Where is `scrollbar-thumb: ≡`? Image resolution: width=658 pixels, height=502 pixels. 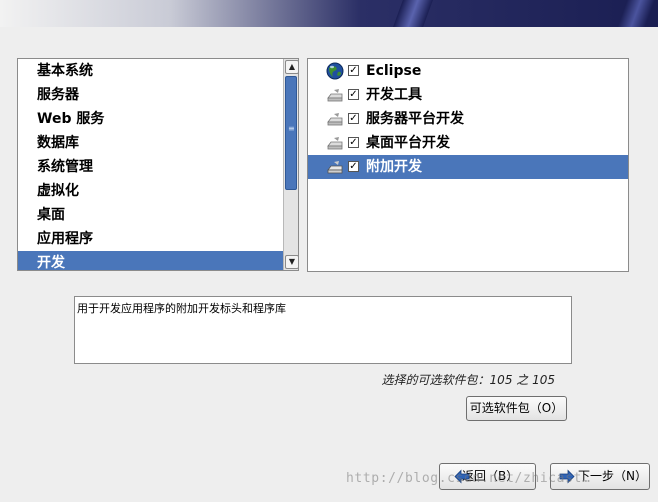 scrollbar-thumb: ≡ is located at coordinates (291, 133).